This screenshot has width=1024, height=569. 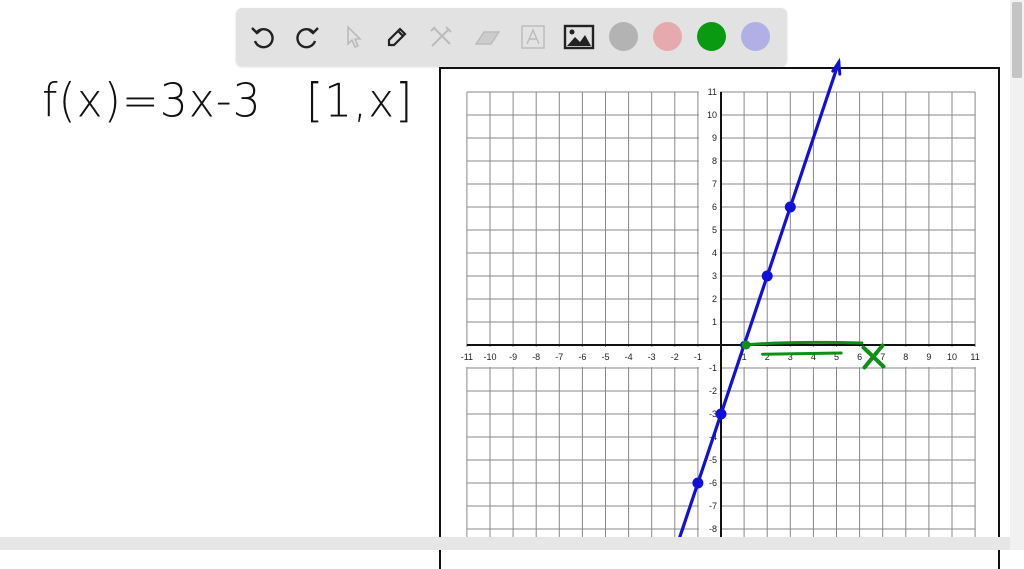 What do you see at coordinates (1017, 40) in the screenshot?
I see `vertical-scroll-thumb` at bounding box center [1017, 40].